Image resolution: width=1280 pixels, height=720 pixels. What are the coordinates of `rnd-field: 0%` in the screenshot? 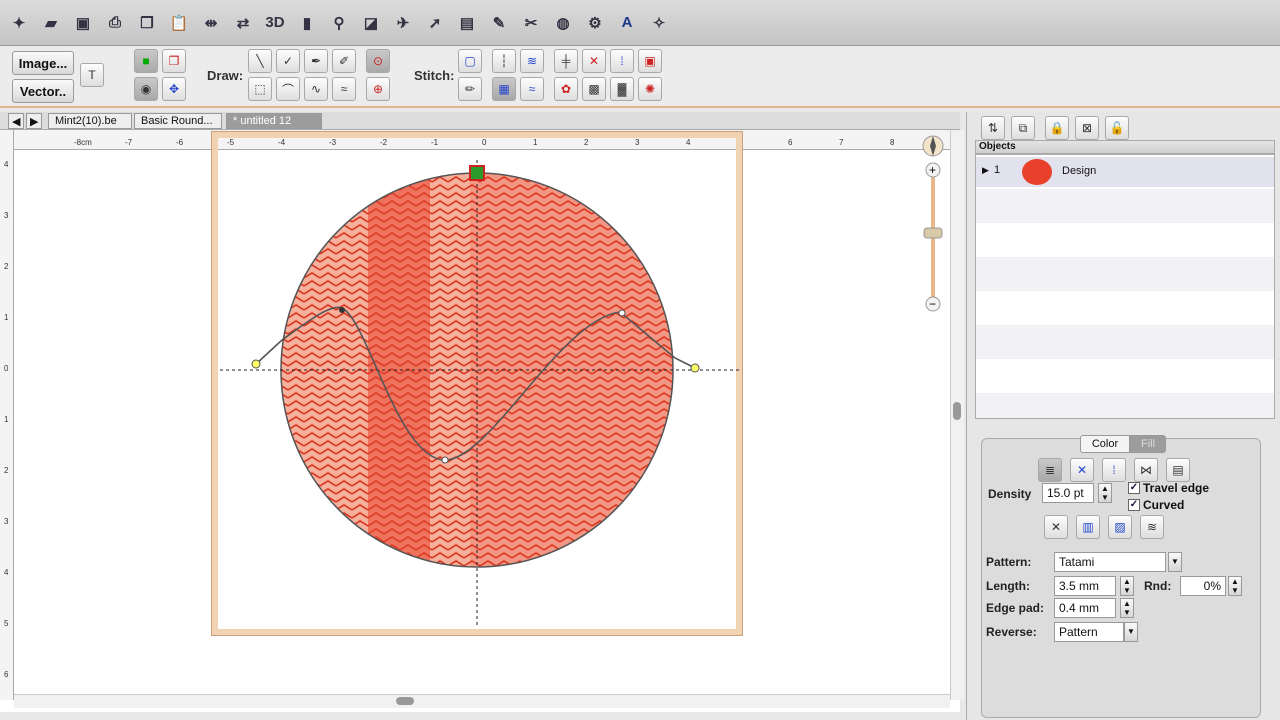 It's located at (1203, 586).